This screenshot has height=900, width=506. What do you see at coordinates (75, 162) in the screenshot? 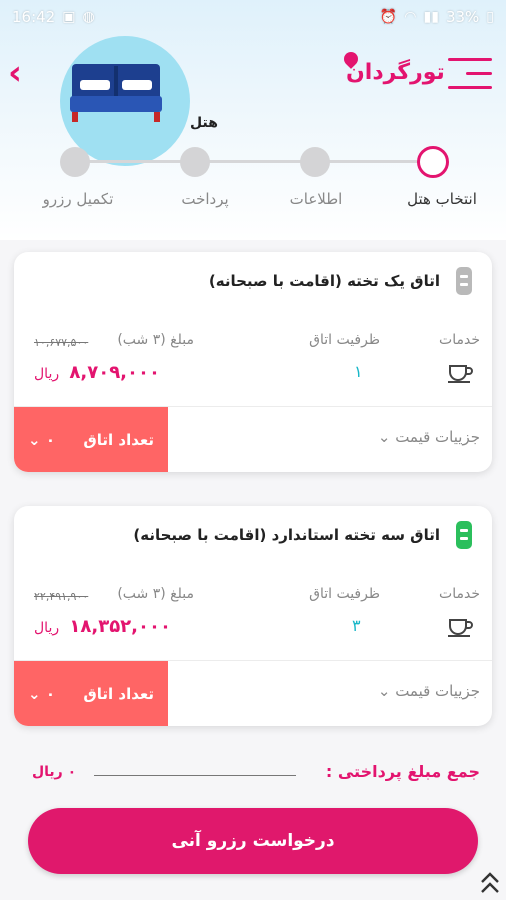
I see `step-dot-complete` at bounding box center [75, 162].